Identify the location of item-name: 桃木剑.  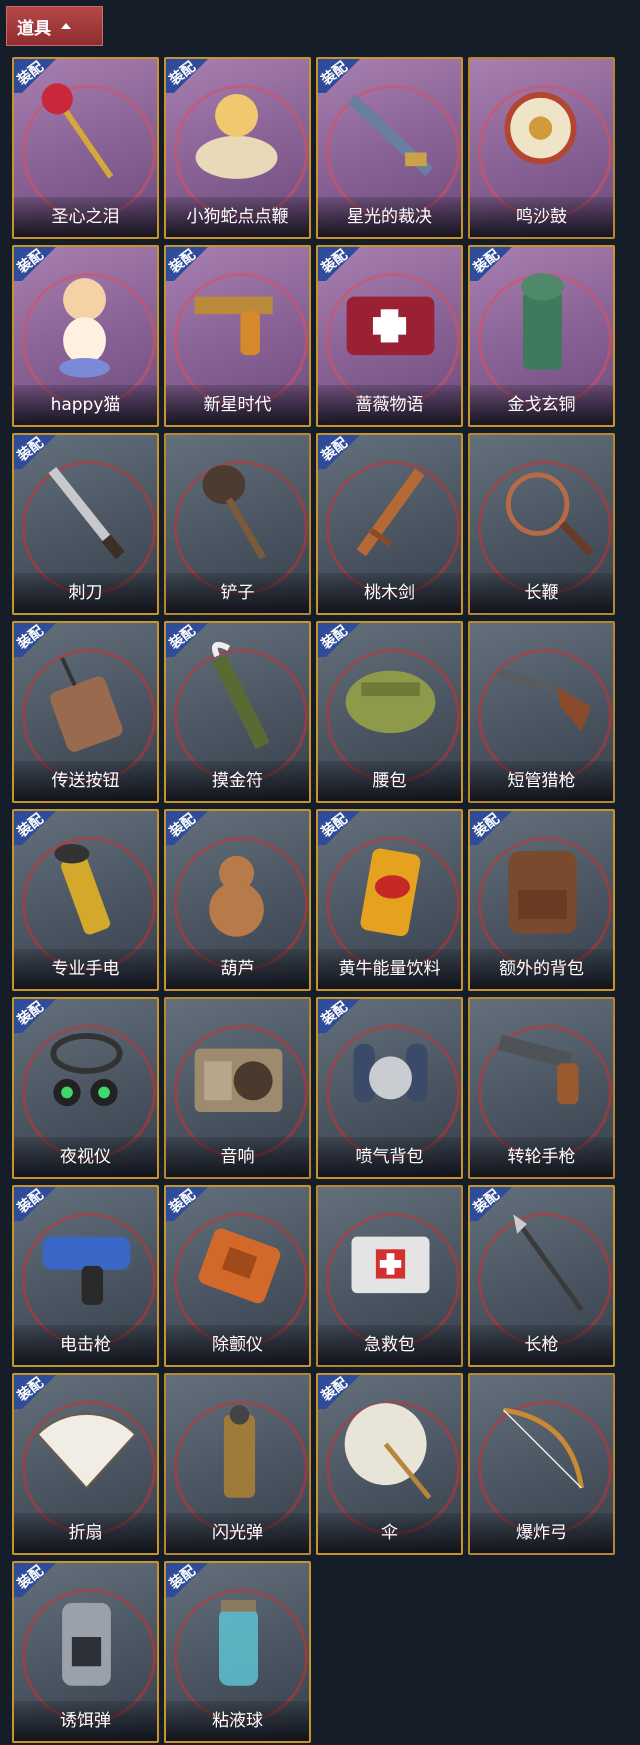
(389, 593).